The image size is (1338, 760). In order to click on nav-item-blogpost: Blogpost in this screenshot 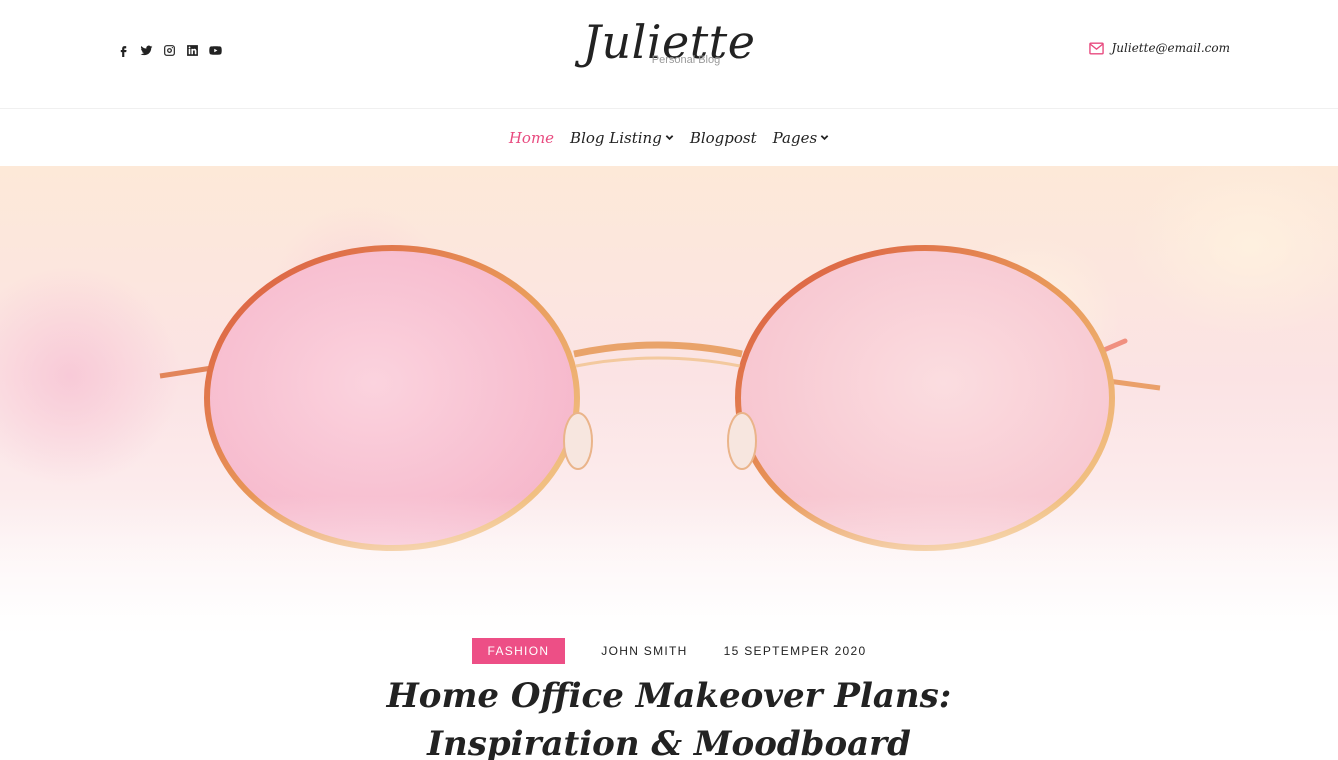, I will do `click(723, 138)`.